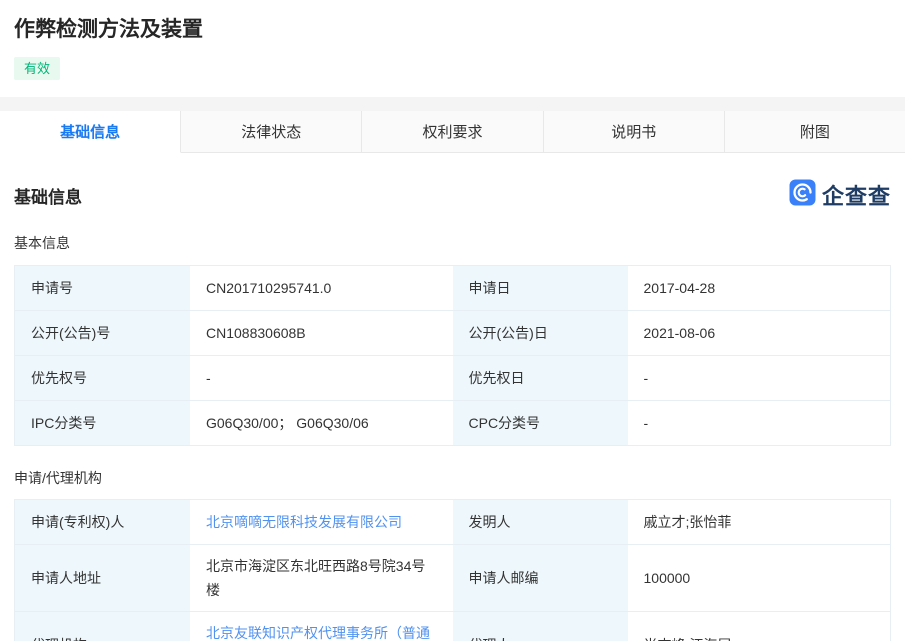 Image resolution: width=905 pixels, height=641 pixels. I want to click on brand-logo-text: 企查查, so click(856, 196).